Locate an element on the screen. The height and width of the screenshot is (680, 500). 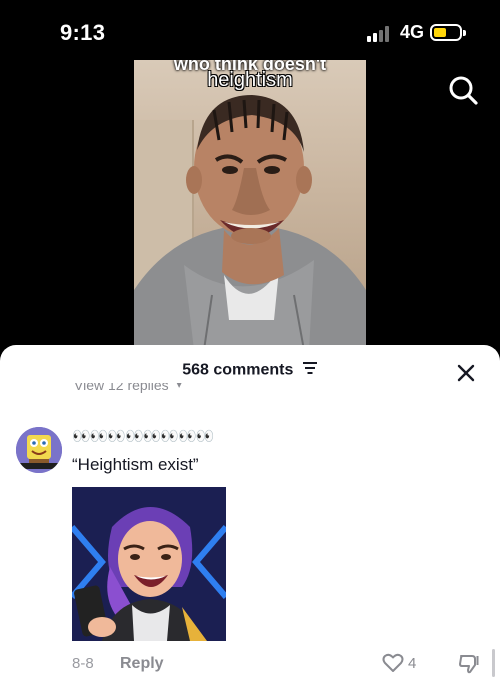
comment-sticker-image is located at coordinates (149, 564).